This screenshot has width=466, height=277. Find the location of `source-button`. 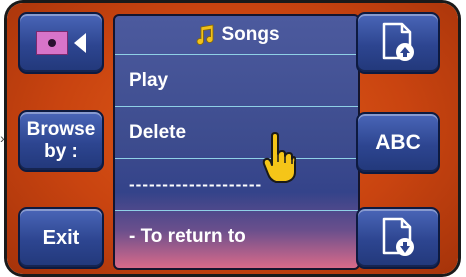

source-button is located at coordinates (61, 43).